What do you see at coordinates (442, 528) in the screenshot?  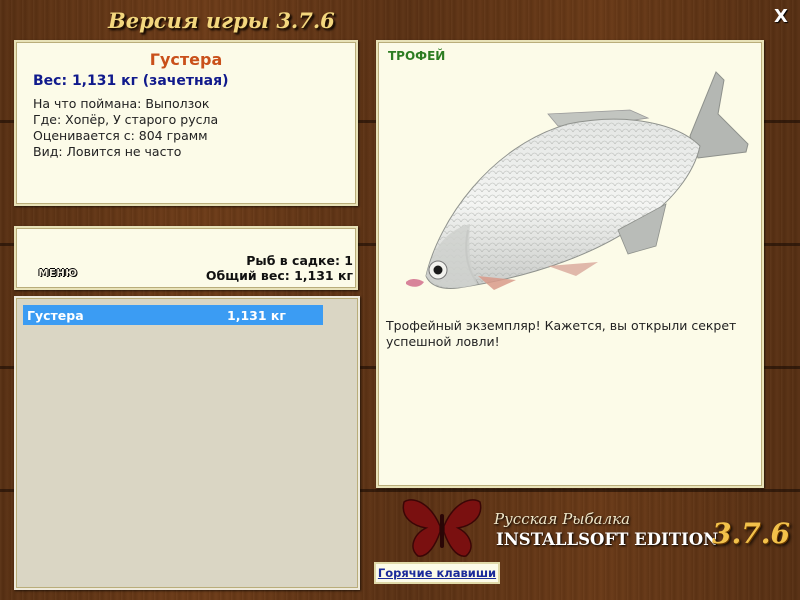 I see `butterfly-logo` at bounding box center [442, 528].